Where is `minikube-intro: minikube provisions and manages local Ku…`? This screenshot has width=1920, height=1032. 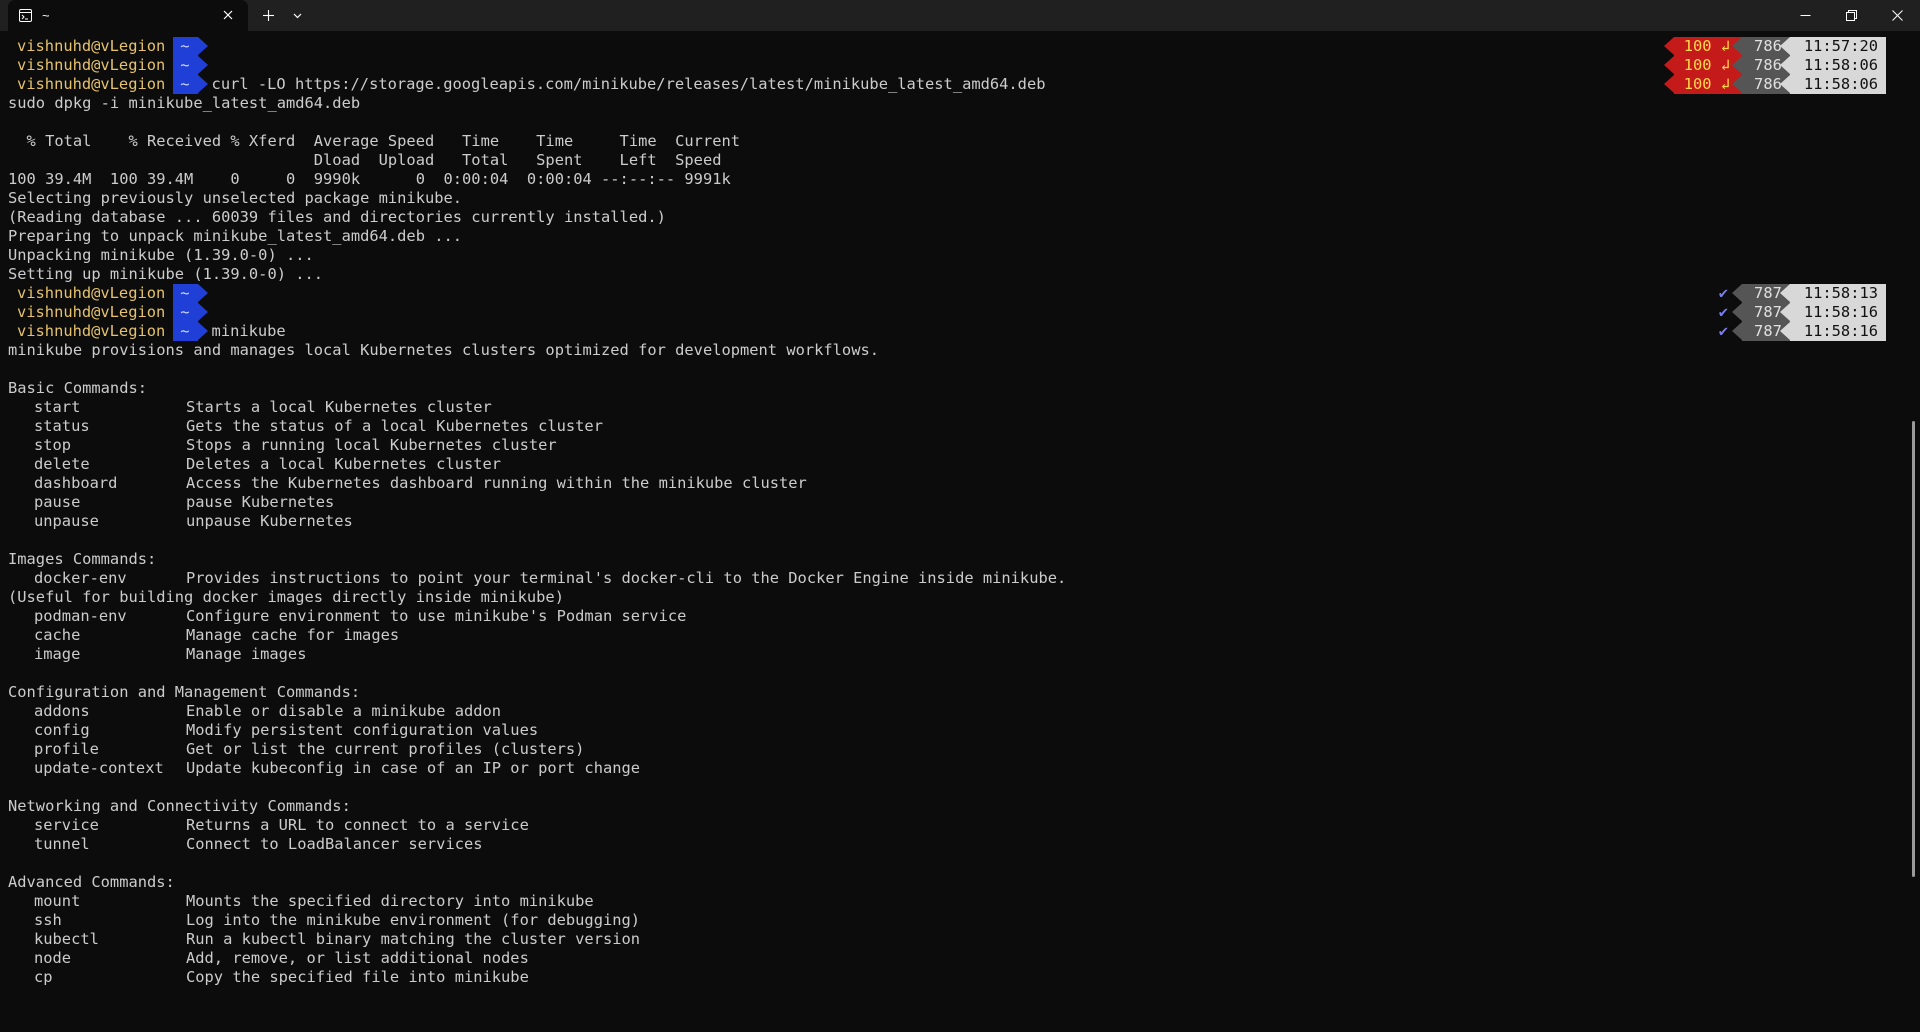 minikube-intro: minikube provisions and manages local Ku… is located at coordinates (443, 350).